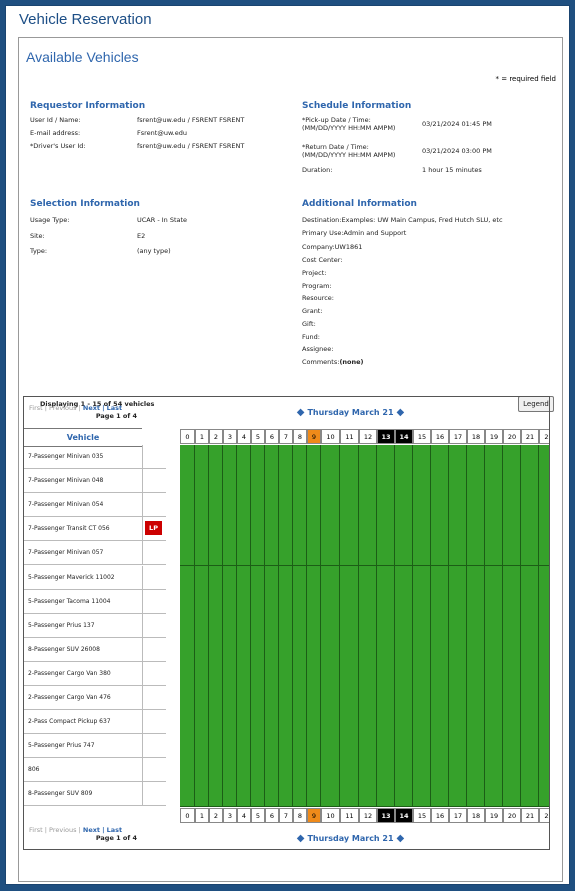 The height and width of the screenshot is (891, 575). Describe the element at coordinates (83, 770) in the screenshot. I see `vehicle-name: 806` at that location.